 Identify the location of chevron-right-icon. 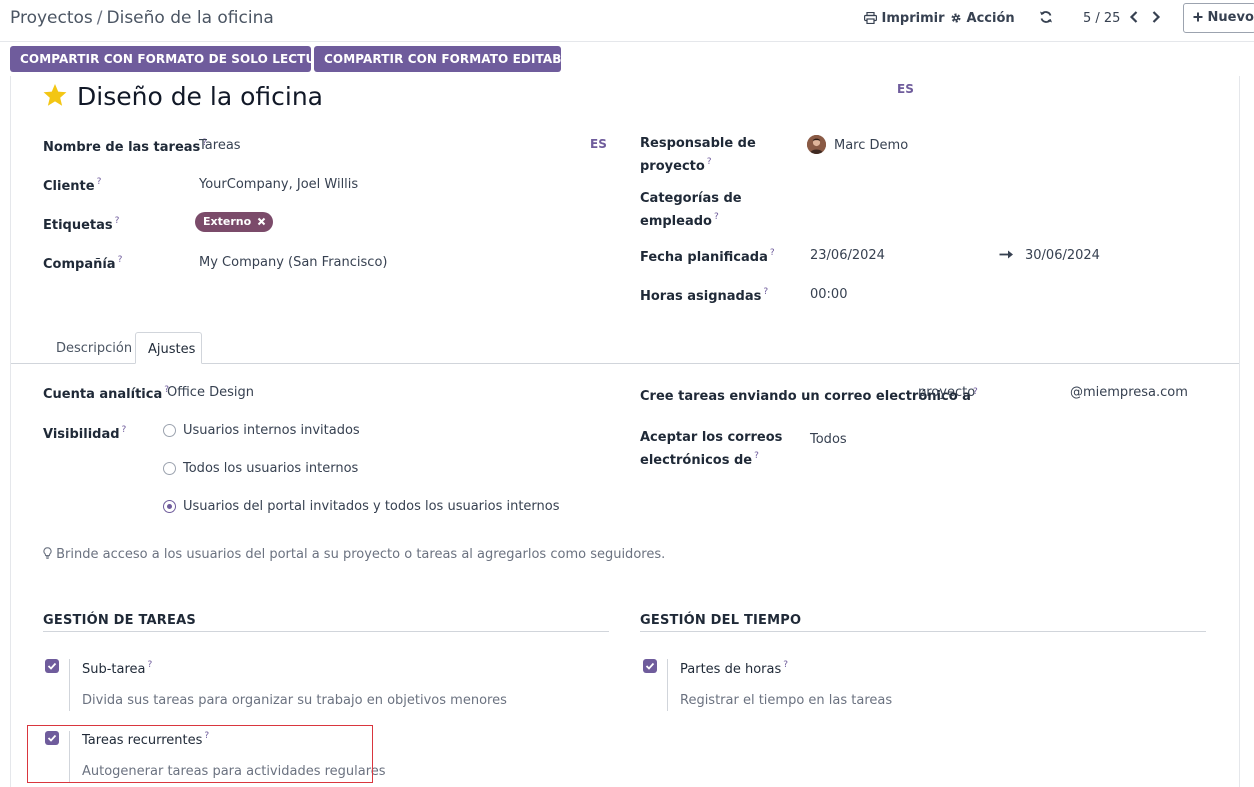
(1157, 18).